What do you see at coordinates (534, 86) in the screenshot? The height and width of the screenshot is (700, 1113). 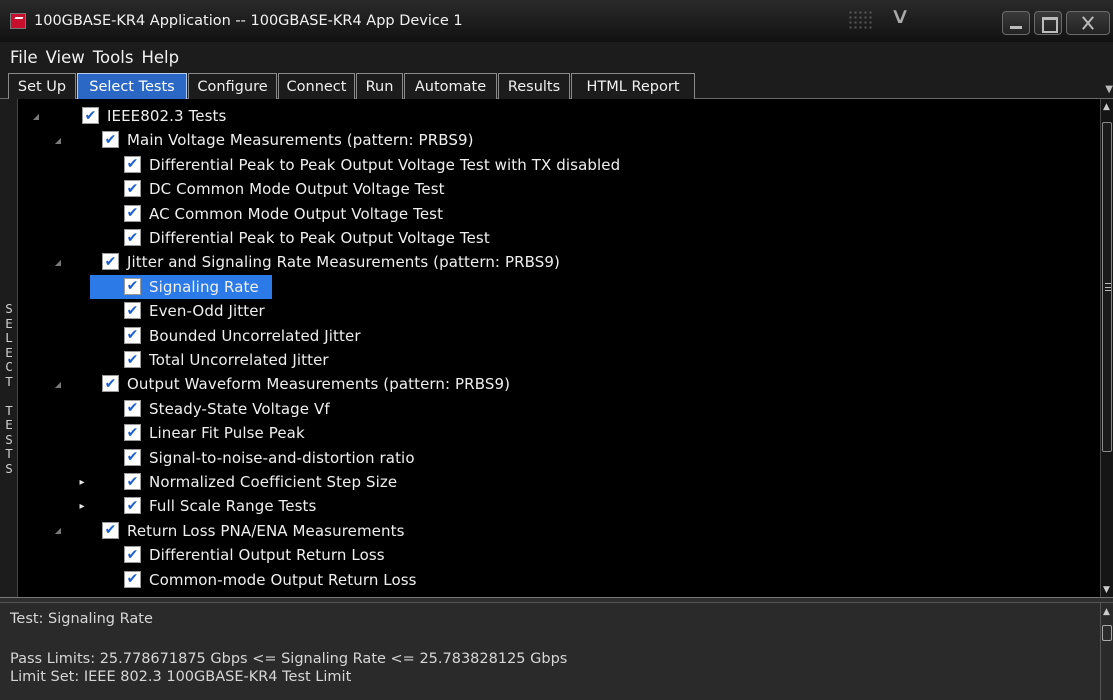 I see `tab-results: Results` at bounding box center [534, 86].